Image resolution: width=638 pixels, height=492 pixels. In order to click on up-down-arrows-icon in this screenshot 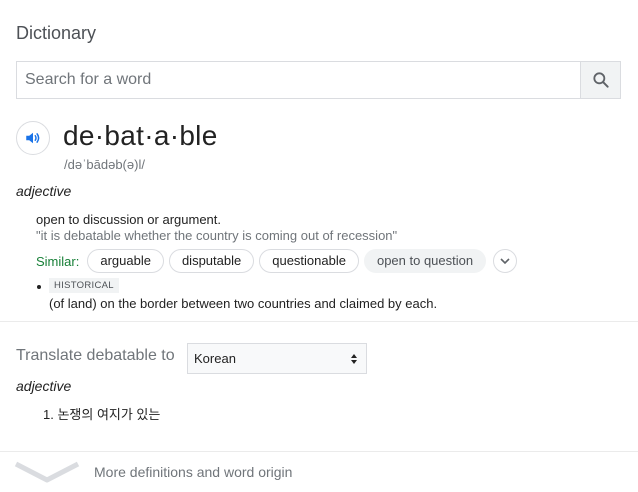, I will do `click(354, 358)`.